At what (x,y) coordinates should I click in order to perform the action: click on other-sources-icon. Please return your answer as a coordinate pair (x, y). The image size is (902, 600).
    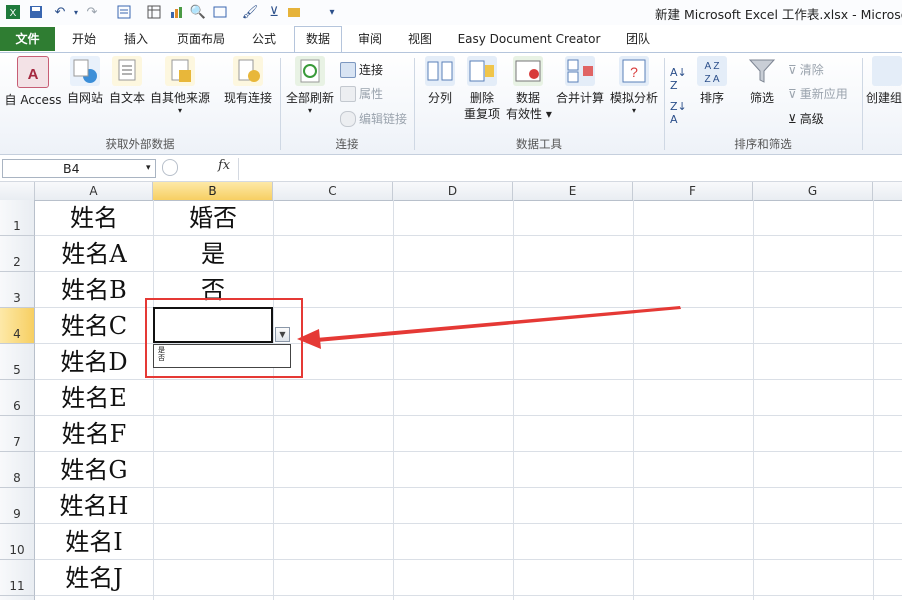
    Looking at the image, I should click on (180, 71).